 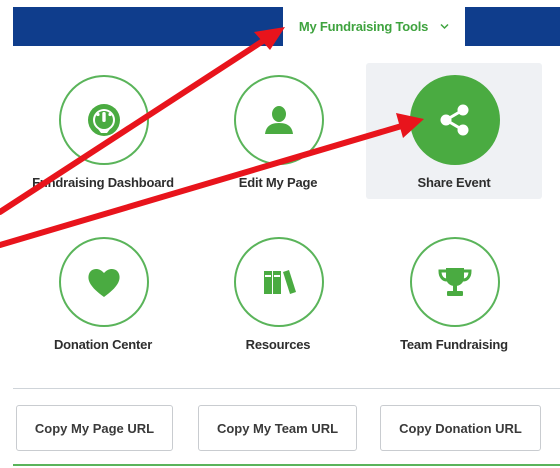 I want to click on edit-my-page-circle, so click(x=279, y=120).